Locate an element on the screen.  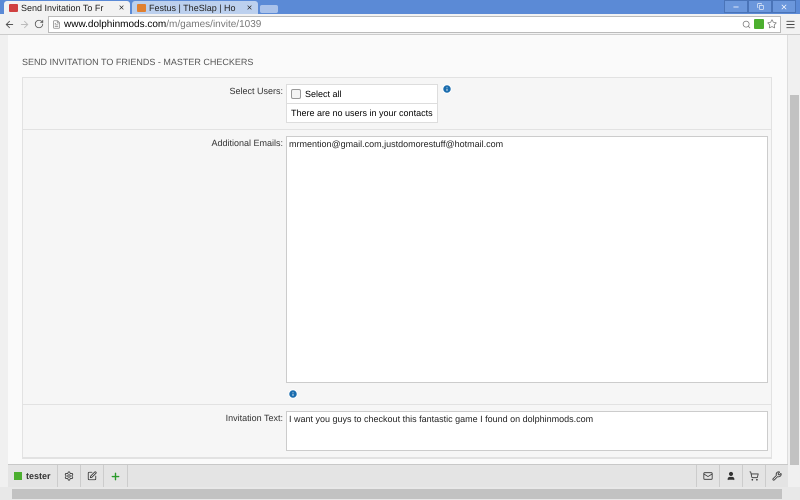
browser-tab: Festus | TheSlap | Ho is located at coordinates (195, 7).